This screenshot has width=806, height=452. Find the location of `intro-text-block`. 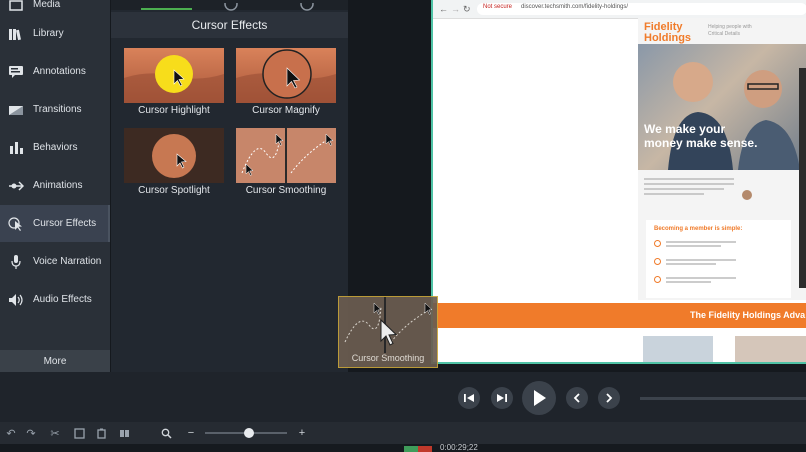

intro-text-block is located at coordinates (689, 193).